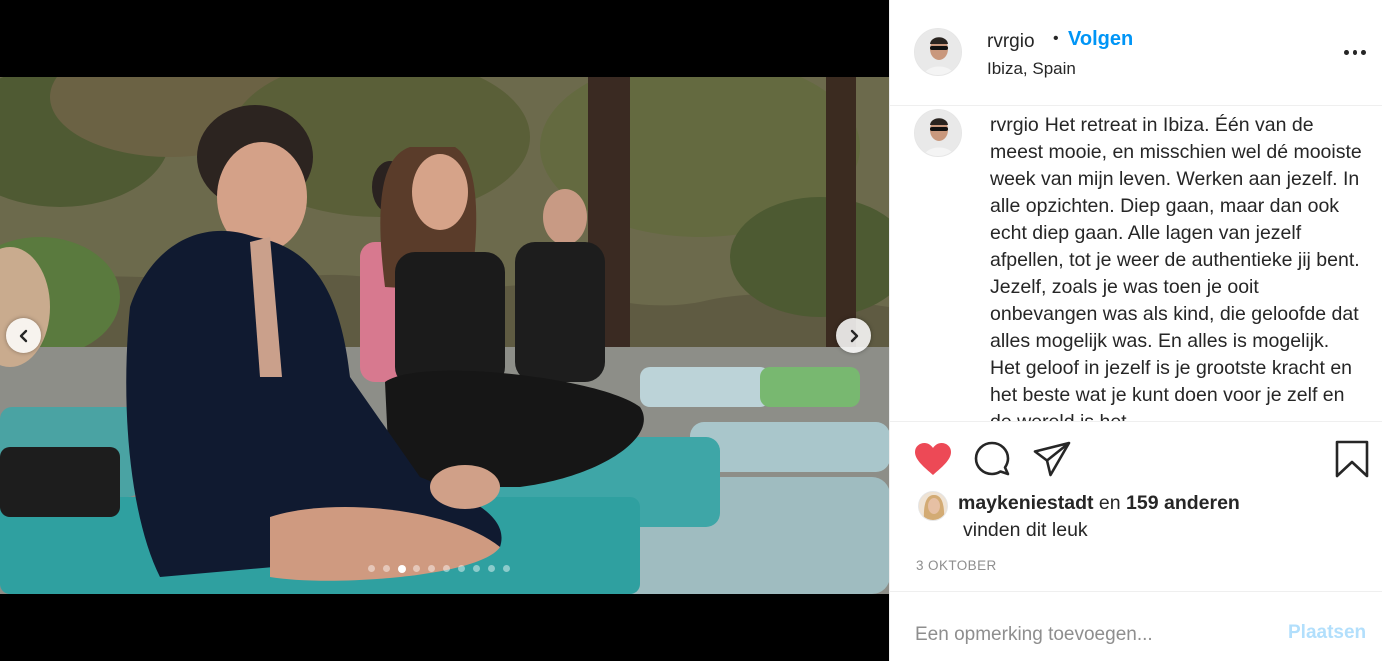  What do you see at coordinates (1025, 530) in the screenshot?
I see `likes-suffix: vinden dit leuk` at bounding box center [1025, 530].